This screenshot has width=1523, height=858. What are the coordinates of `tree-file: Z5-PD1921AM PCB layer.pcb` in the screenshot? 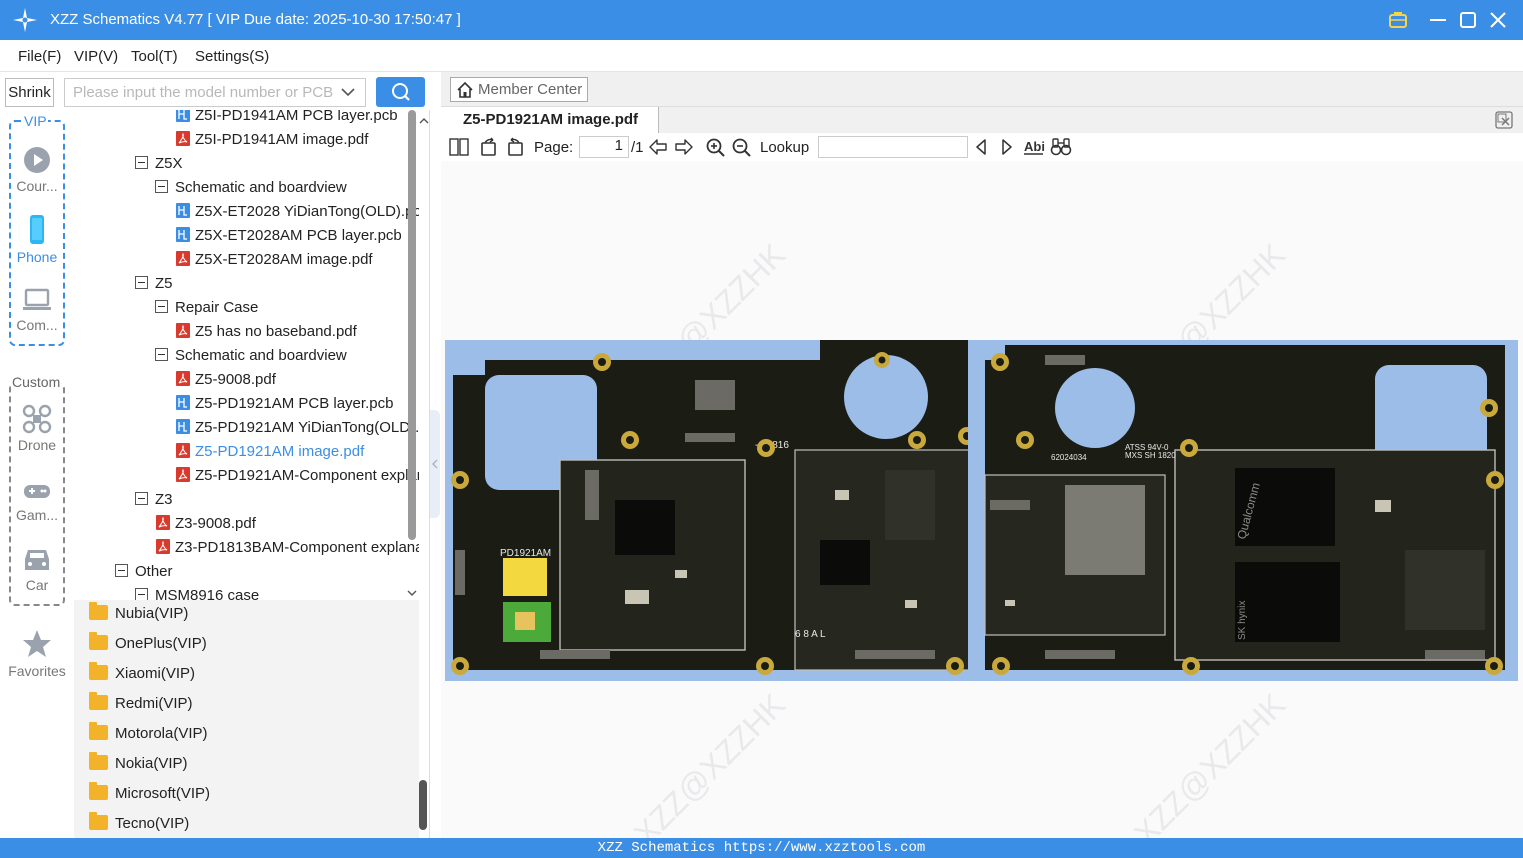 It's located at (284, 404).